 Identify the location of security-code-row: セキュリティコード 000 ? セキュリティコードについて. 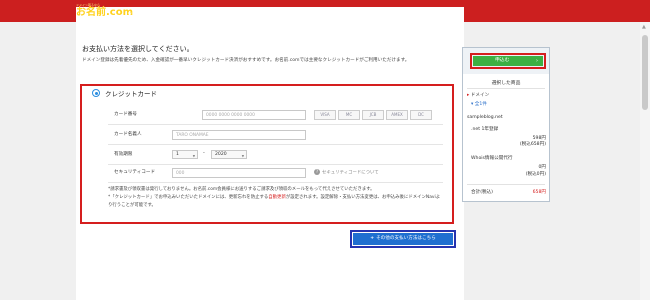
(275, 173).